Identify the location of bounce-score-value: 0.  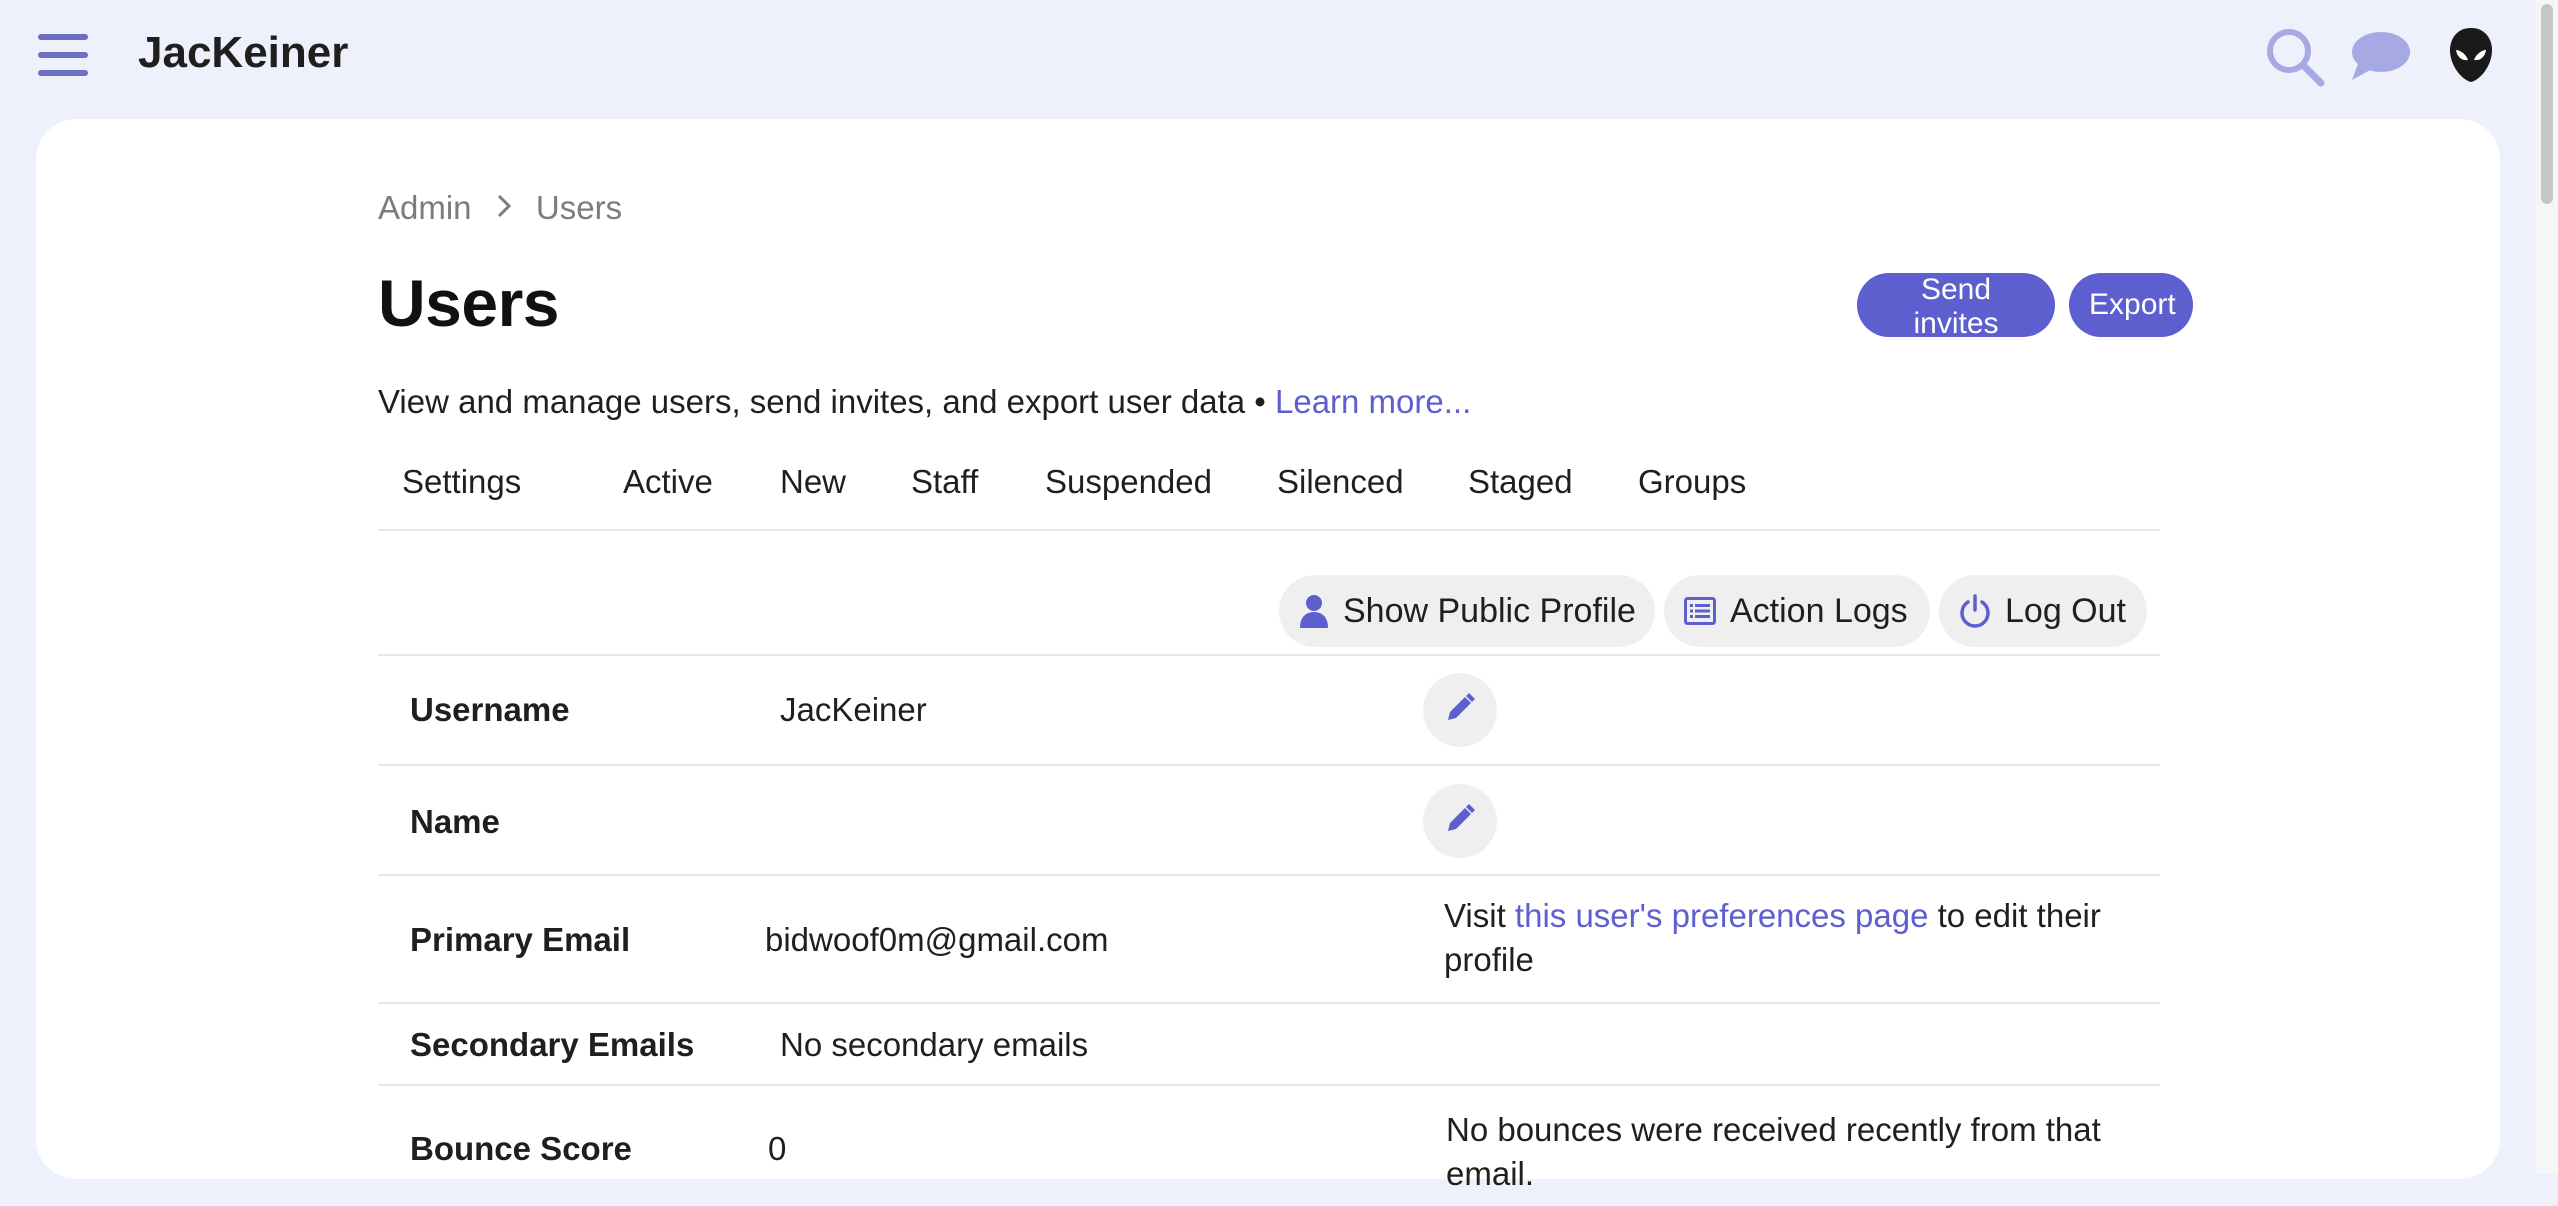
(777, 1148).